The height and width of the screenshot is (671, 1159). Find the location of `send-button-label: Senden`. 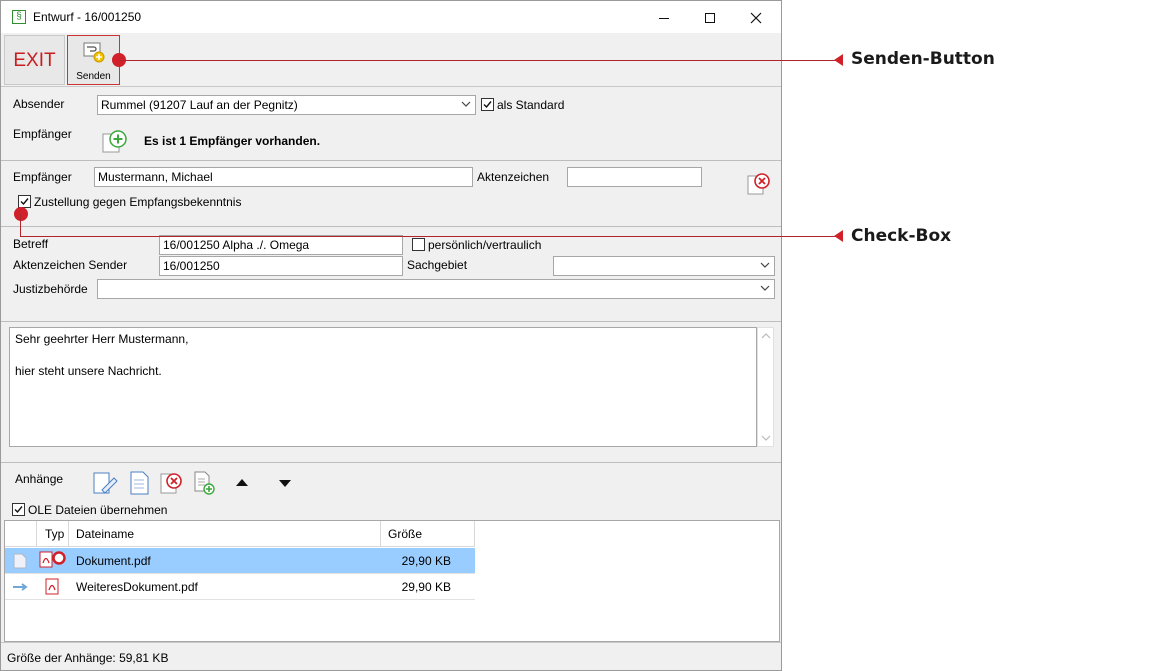

send-button-label: Senden is located at coordinates (93, 76).